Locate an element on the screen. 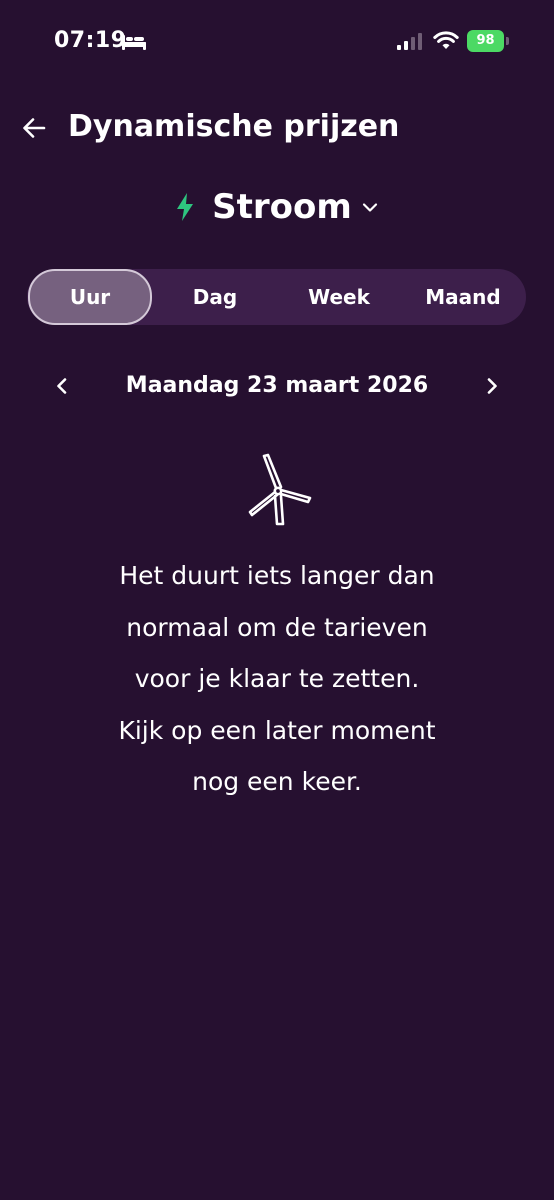 This screenshot has width=554, height=1200. battery-cap is located at coordinates (507, 41).